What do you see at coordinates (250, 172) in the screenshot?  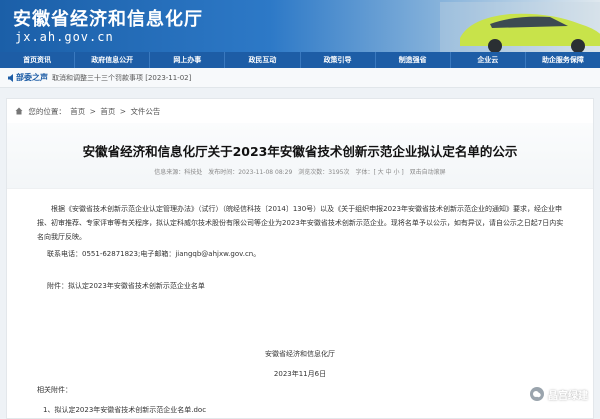 I see `meta-date: 发布时间：2023-11-08 08:29` at bounding box center [250, 172].